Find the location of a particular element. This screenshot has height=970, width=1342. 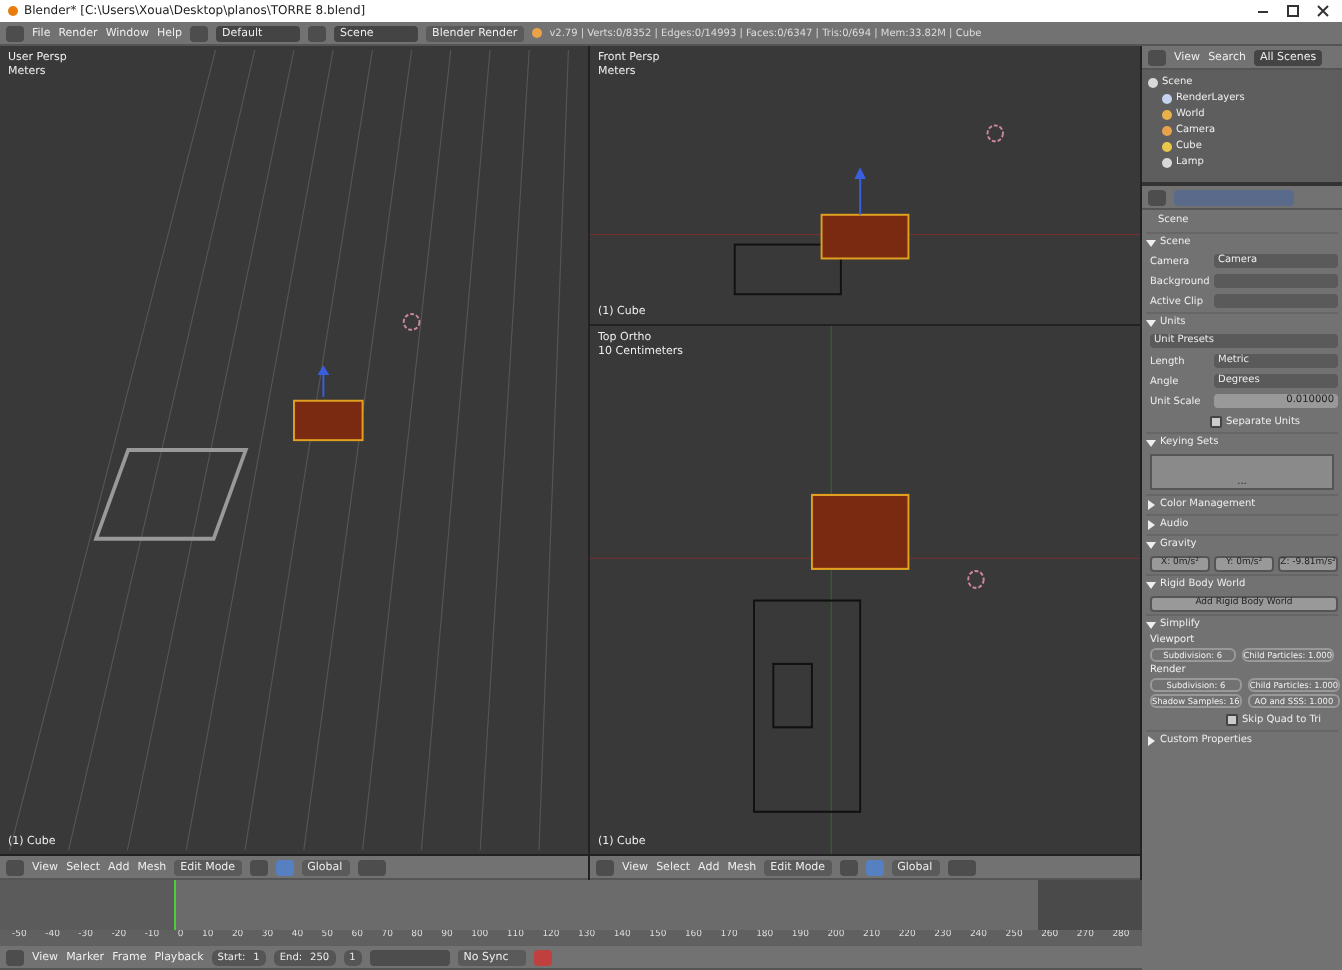

blender-icon is located at coordinates (536, 33).